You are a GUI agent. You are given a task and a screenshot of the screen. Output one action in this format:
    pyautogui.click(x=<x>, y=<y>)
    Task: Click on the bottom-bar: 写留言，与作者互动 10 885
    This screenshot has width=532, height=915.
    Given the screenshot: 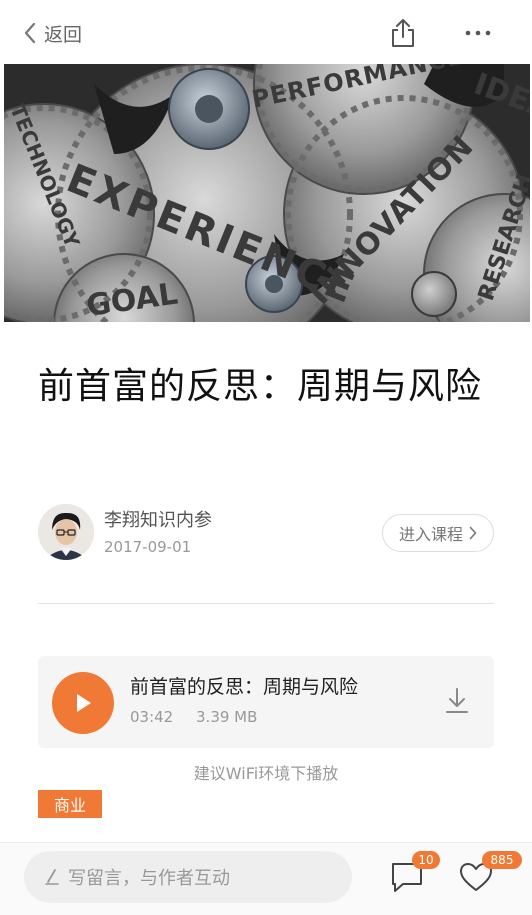 What is the action you would take?
    pyautogui.click(x=266, y=878)
    